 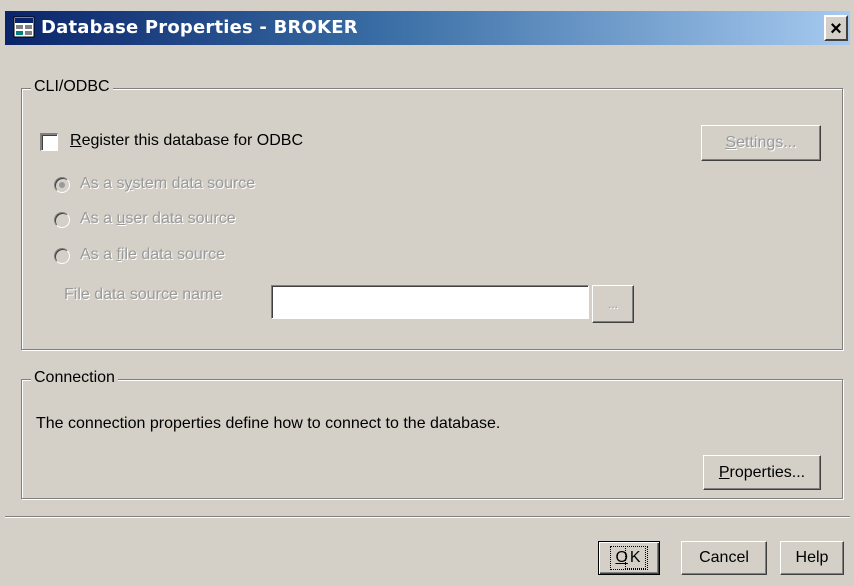 What do you see at coordinates (430, 302) in the screenshot?
I see `file-data-source-name-input` at bounding box center [430, 302].